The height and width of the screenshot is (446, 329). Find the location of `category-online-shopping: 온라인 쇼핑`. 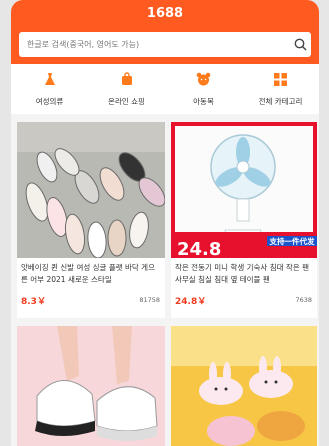

category-online-shopping: 온라인 쇼핑 is located at coordinates (126, 89).